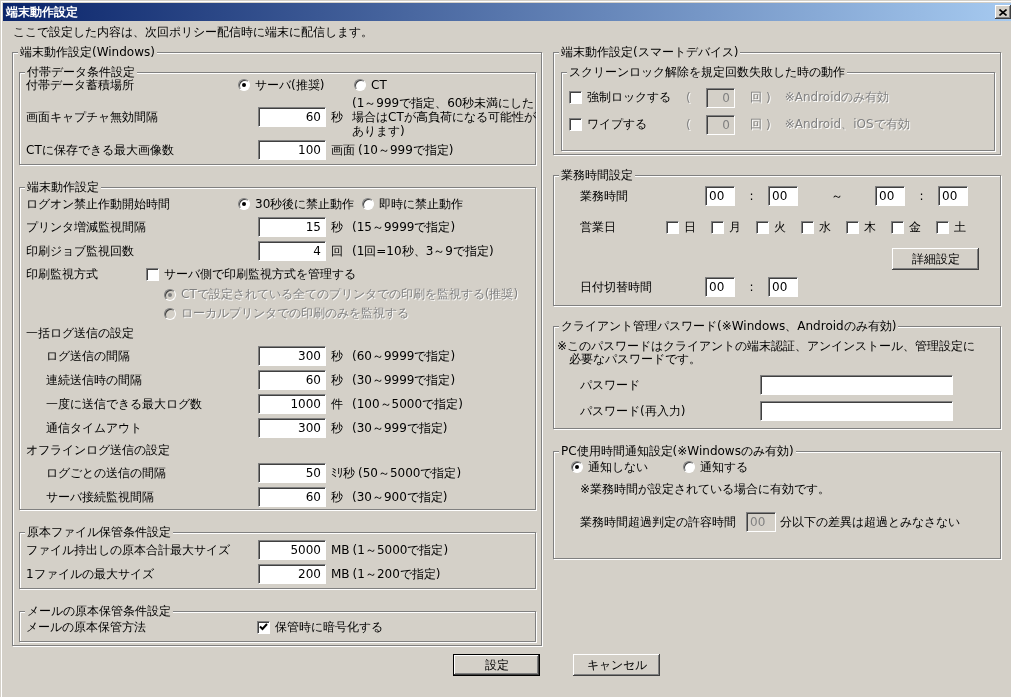  Describe the element at coordinates (80, 85) in the screenshot. I see `field-label: 付帯データ蓄積場所` at that location.